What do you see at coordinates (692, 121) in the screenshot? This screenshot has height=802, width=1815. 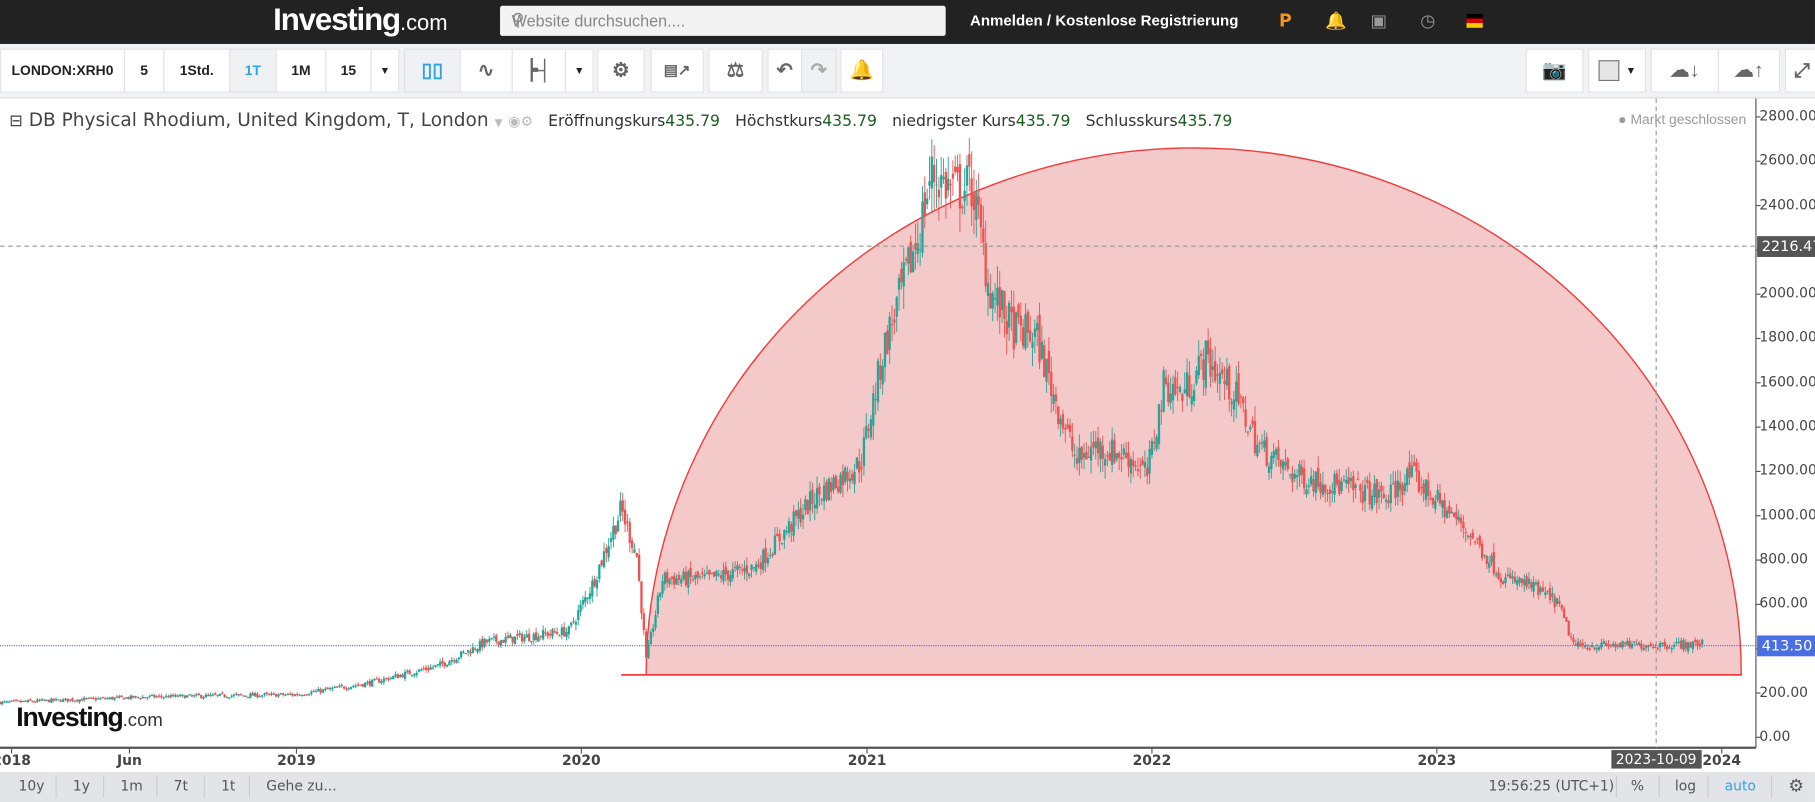 I see `open-value: 435.79` at bounding box center [692, 121].